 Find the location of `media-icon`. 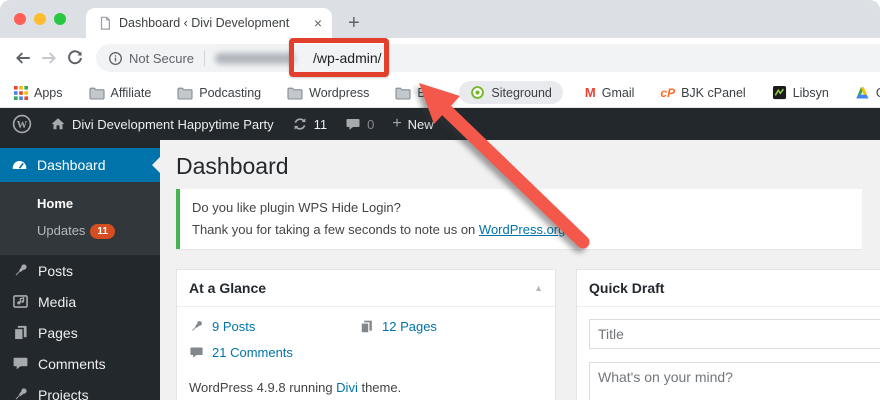

media-icon is located at coordinates (20, 301).